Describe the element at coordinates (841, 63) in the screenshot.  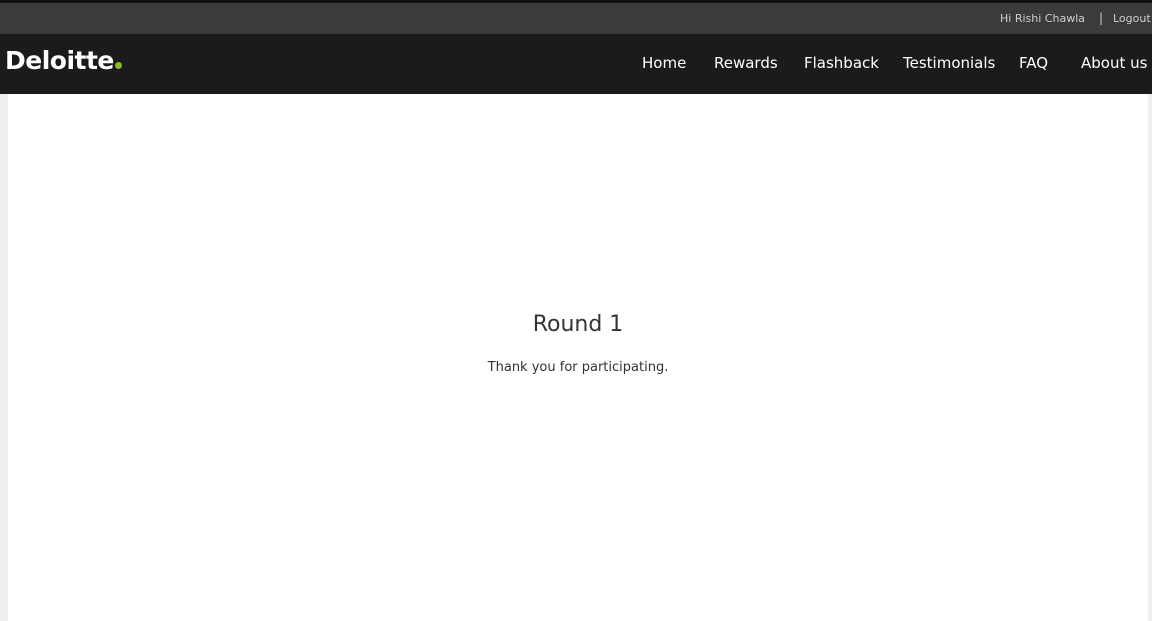
I see `nav-flashback: Flashback` at that location.